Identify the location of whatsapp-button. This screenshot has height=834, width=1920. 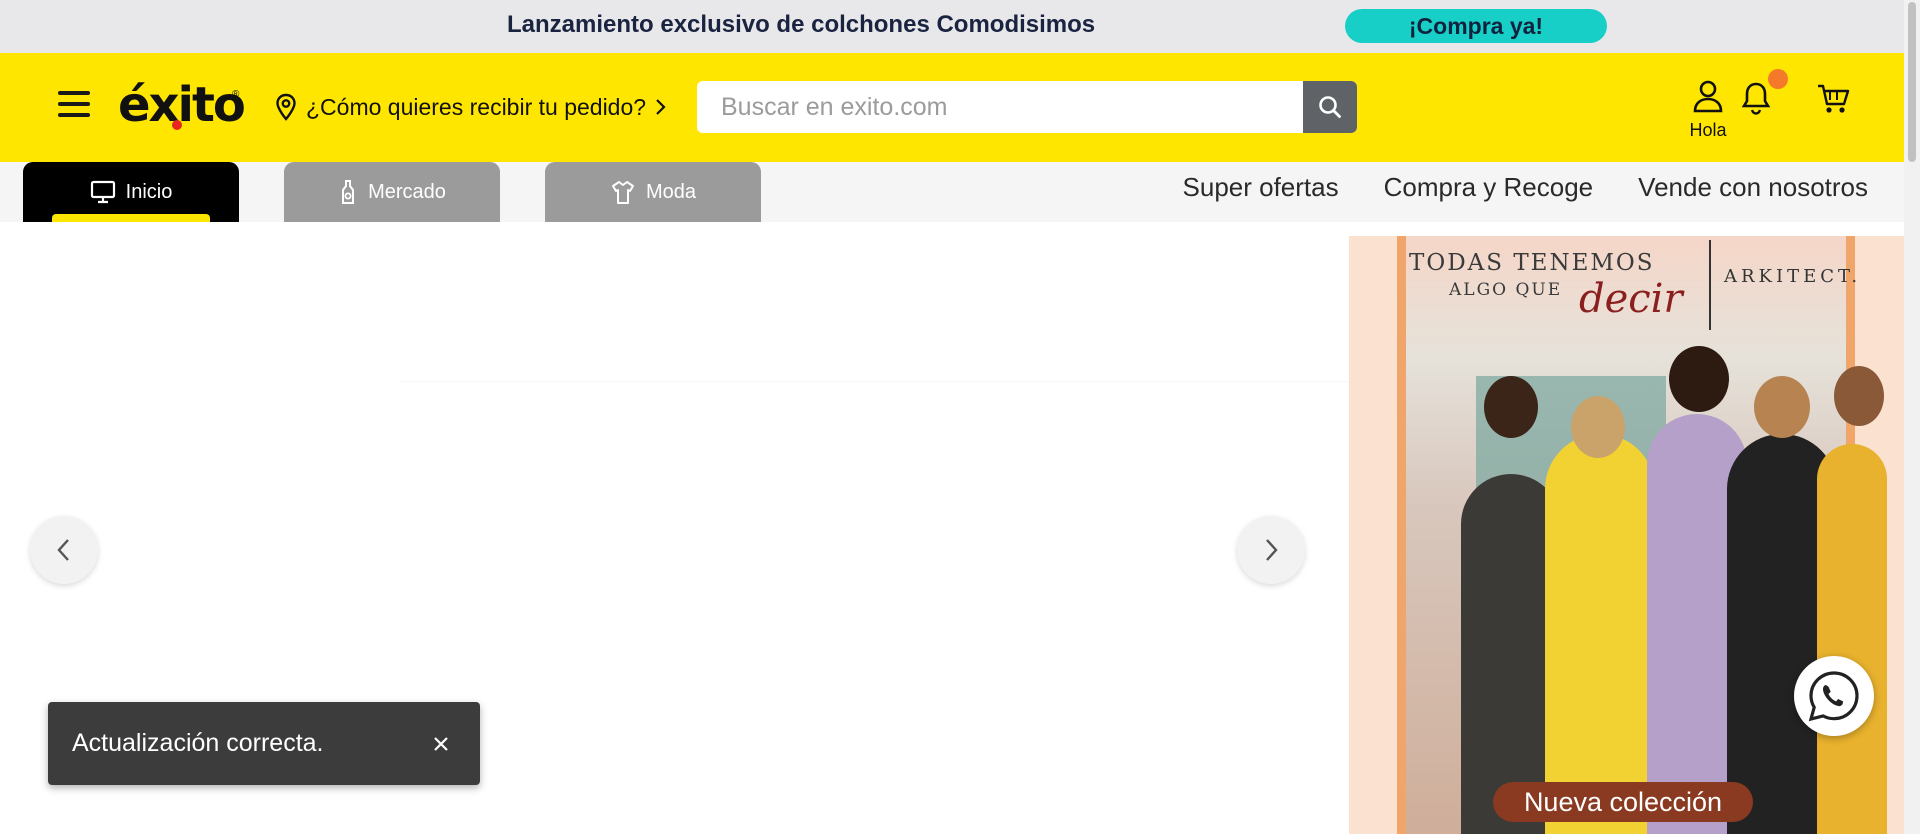
(1834, 696).